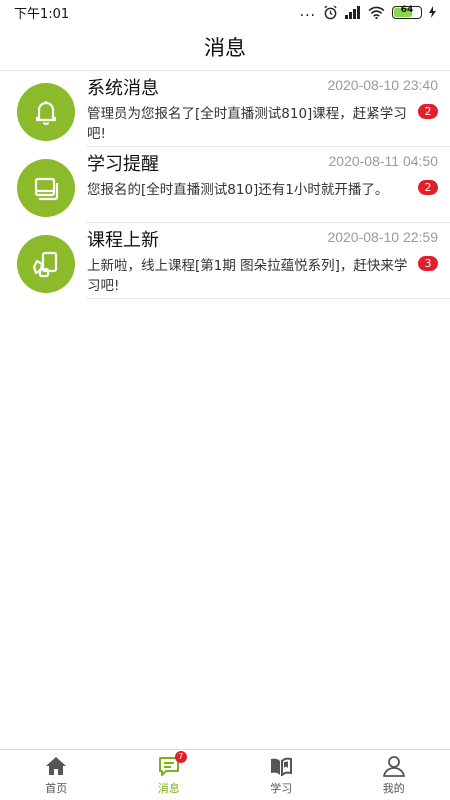 The image size is (450, 800). What do you see at coordinates (282, 766) in the screenshot?
I see `study-book-icon` at bounding box center [282, 766].